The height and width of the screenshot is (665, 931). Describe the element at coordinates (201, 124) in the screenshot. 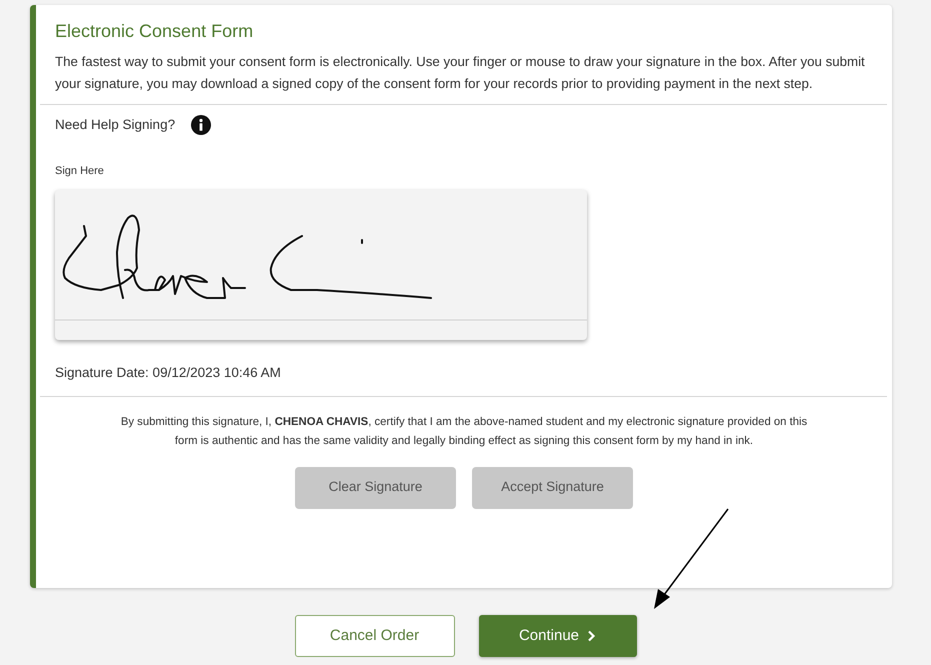

I see `info-icon` at that location.